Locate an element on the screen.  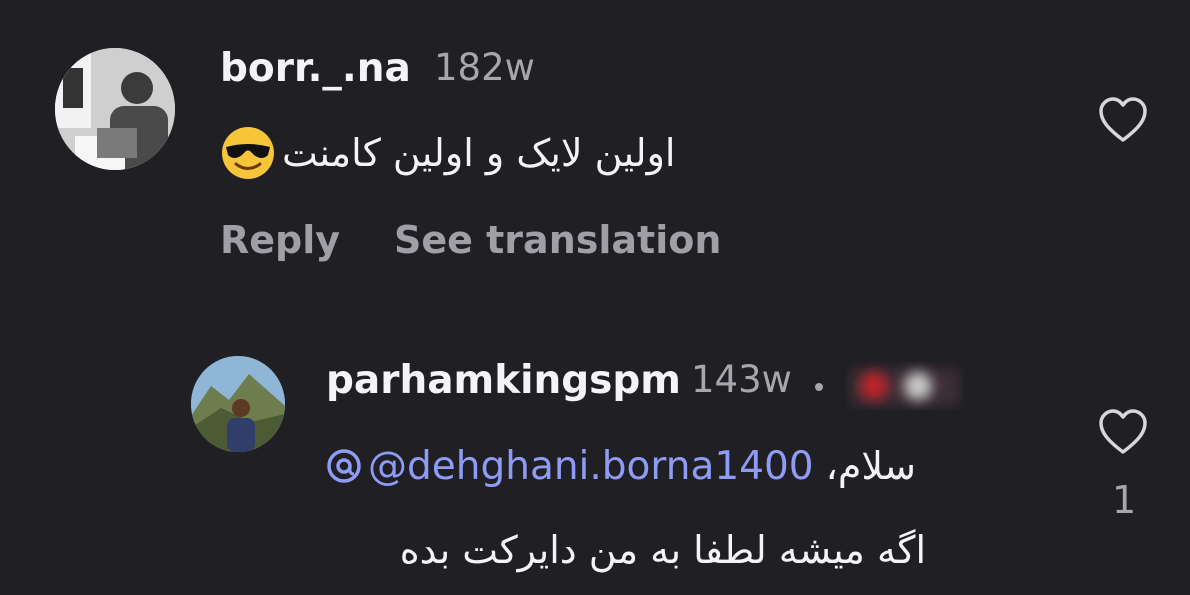
reply-text: اگه میشه لطفا به من دایرکت بده is located at coordinates (662, 550).